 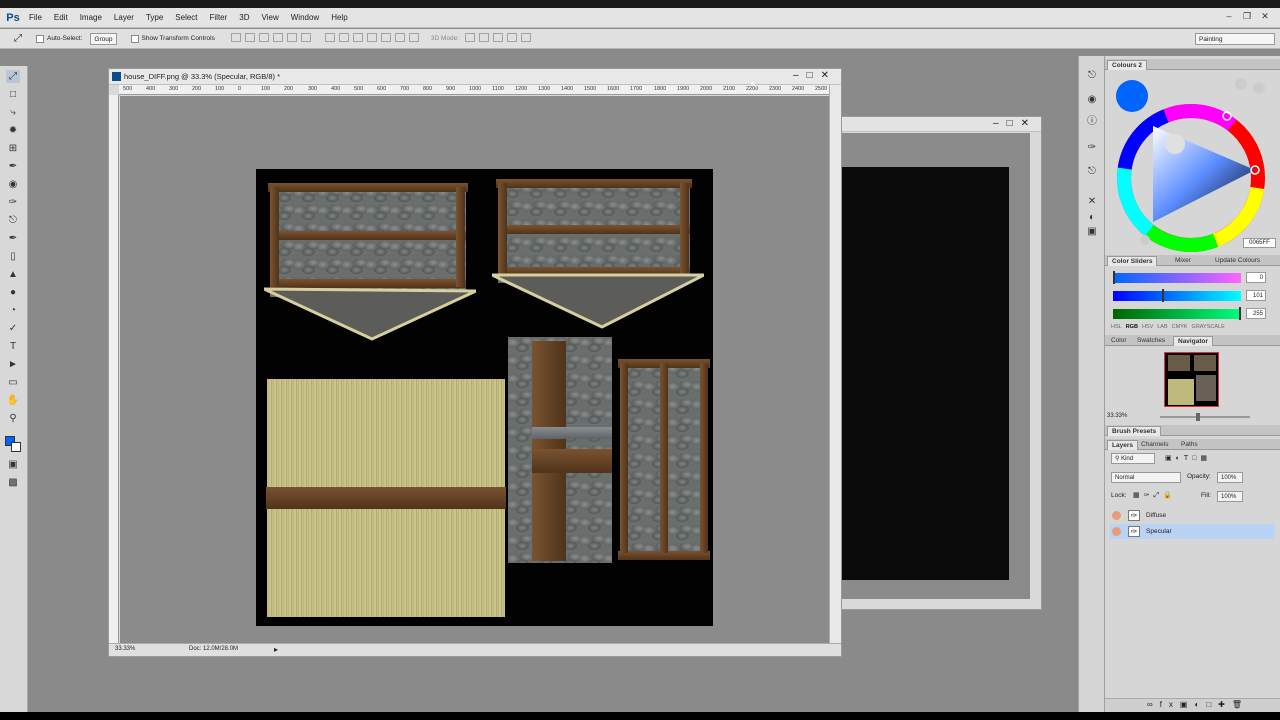 I want to click on show-transform-checkbox: Show Transform Controls, so click(x=172, y=38).